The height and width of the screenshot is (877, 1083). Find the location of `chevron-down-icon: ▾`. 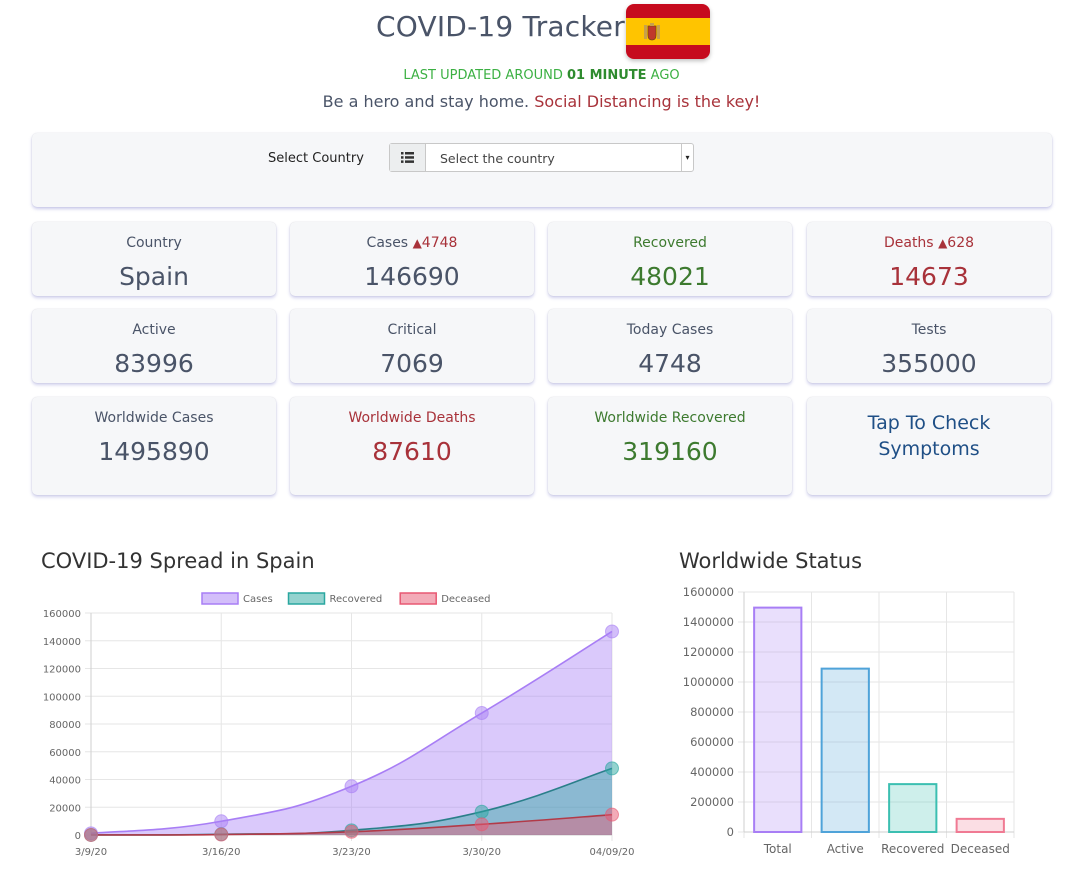

chevron-down-icon: ▾ is located at coordinates (687, 157).